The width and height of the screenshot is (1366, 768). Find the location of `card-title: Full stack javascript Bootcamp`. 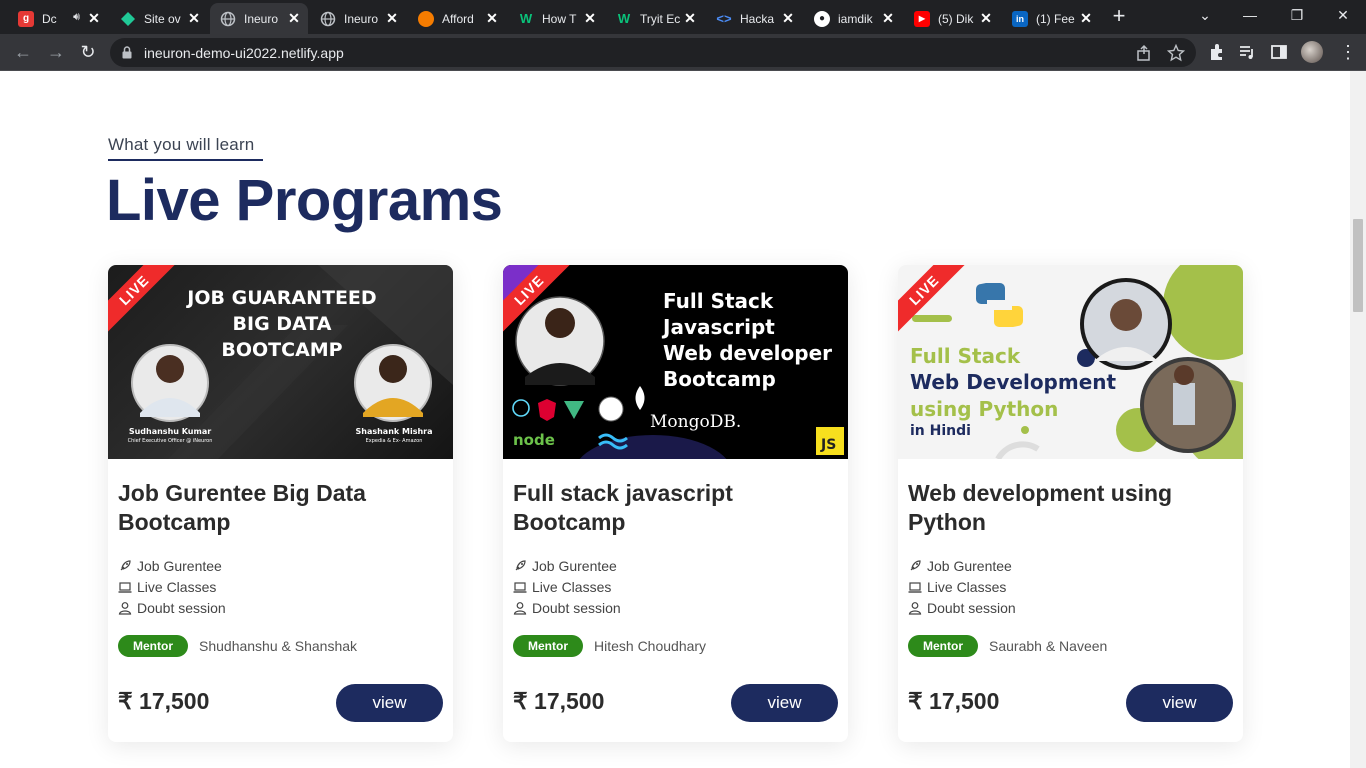

card-title: Full stack javascript Bootcamp is located at coordinates (673, 508).